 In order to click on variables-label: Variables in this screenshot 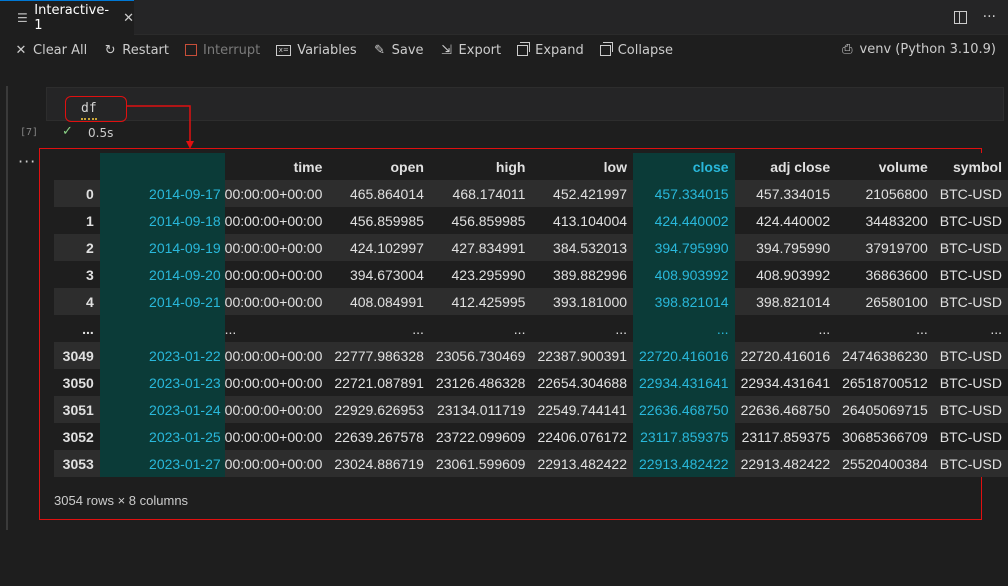, I will do `click(327, 50)`.